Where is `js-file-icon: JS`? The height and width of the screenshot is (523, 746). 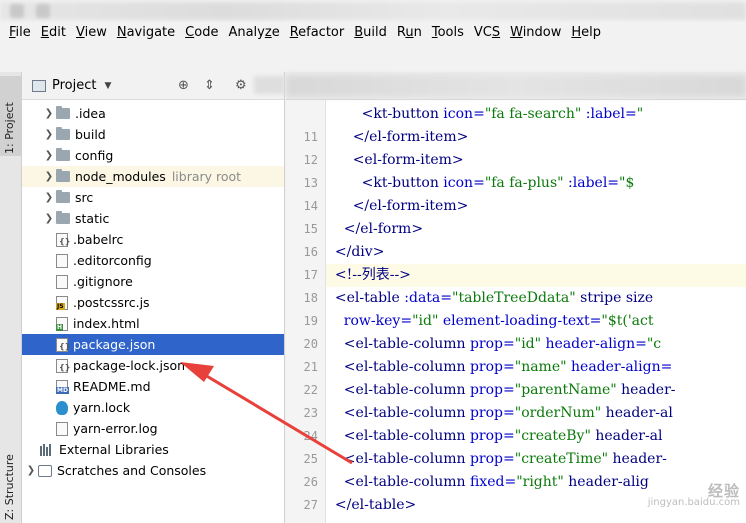 js-file-icon: JS is located at coordinates (62, 302).